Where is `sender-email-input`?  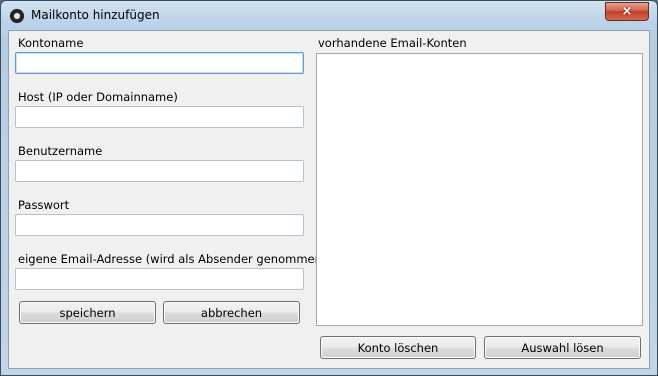
sender-email-input is located at coordinates (159, 279).